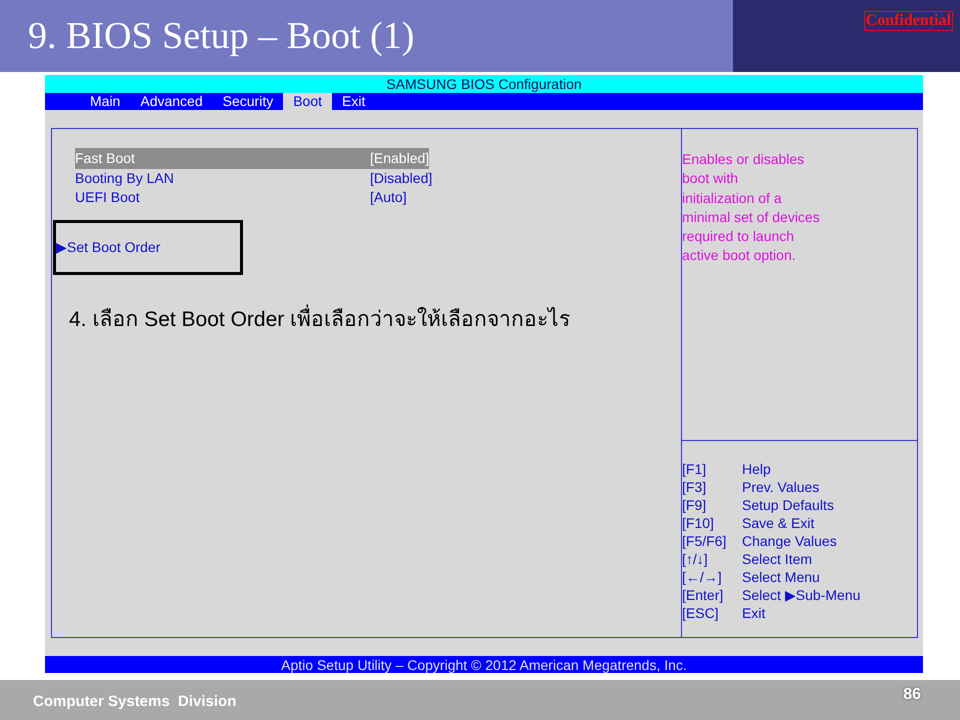  Describe the element at coordinates (751, 208) in the screenshot. I see `help-text: Enables or disables boot with initialization of a minimal set of devices required to launch active boot option.` at that location.